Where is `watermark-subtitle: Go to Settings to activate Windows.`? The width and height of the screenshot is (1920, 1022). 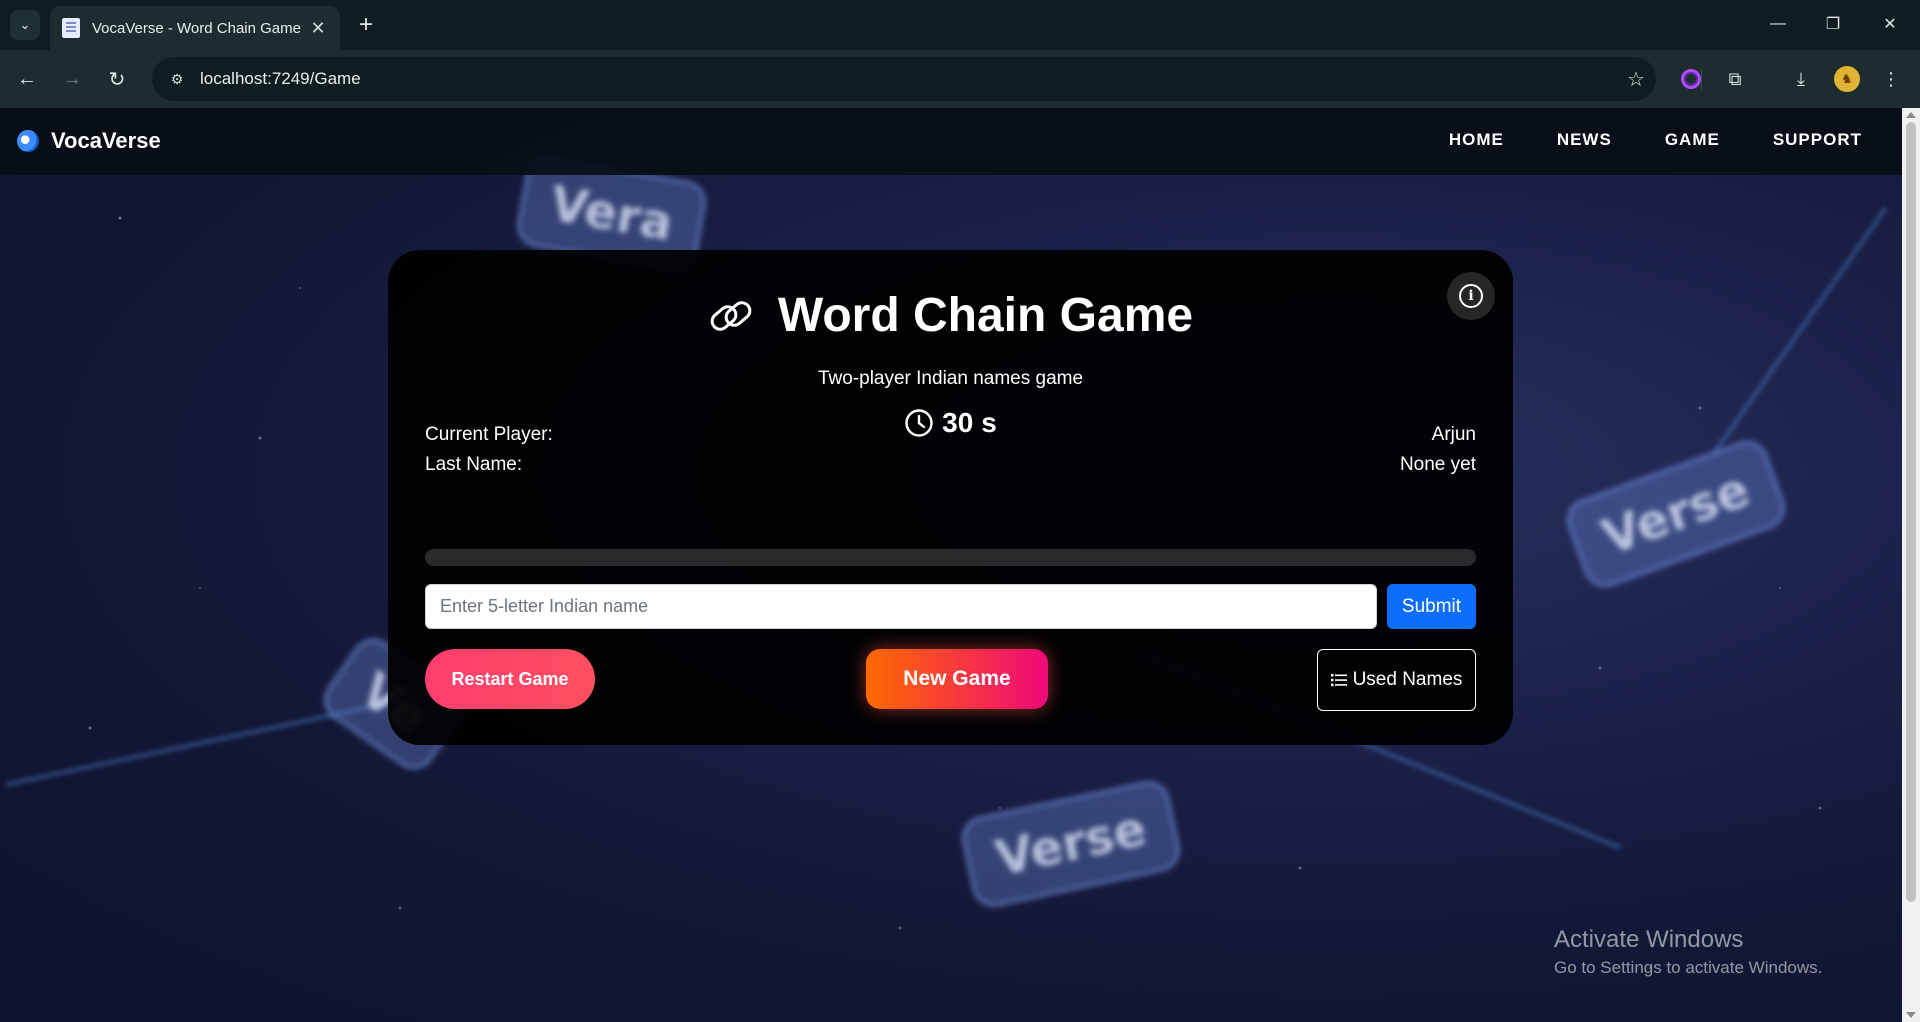
watermark-subtitle: Go to Settings to activate Windows. is located at coordinates (1688, 967).